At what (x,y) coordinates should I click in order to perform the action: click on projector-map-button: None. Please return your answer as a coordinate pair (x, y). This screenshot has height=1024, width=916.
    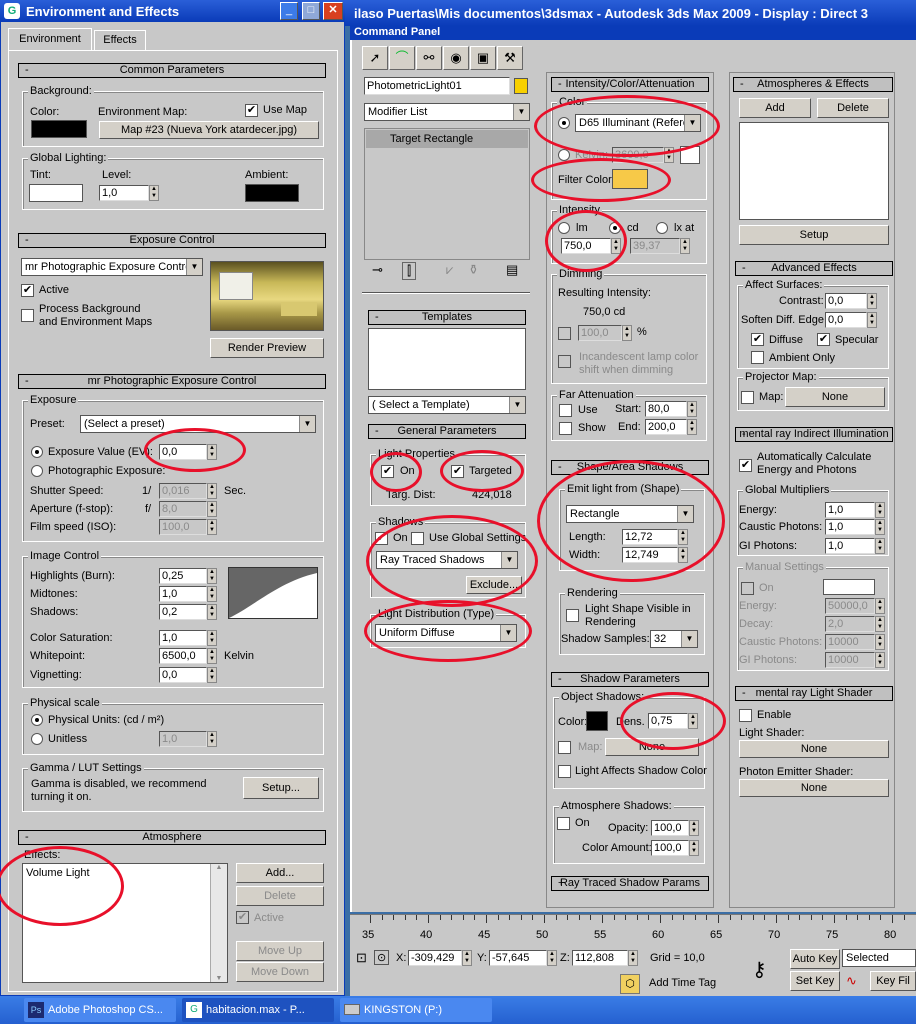
    Looking at the image, I should click on (835, 397).